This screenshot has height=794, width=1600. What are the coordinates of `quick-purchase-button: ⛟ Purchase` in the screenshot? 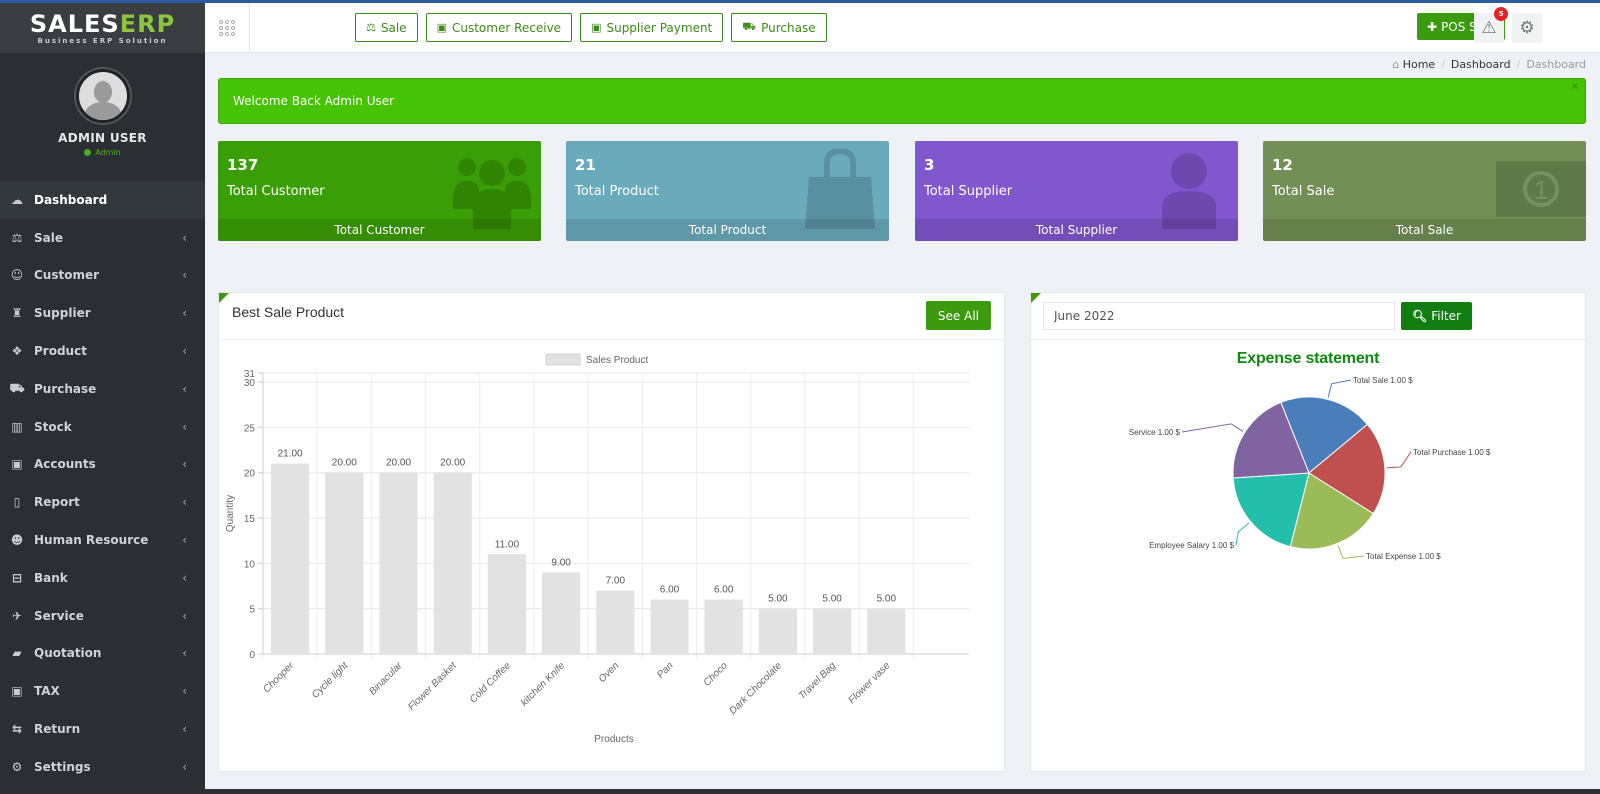 It's located at (779, 27).